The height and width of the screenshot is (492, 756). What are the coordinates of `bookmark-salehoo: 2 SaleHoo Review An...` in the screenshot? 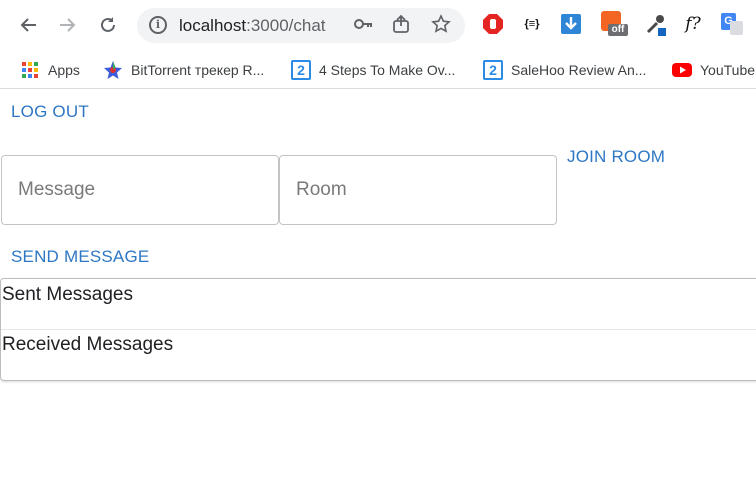 It's located at (564, 70).